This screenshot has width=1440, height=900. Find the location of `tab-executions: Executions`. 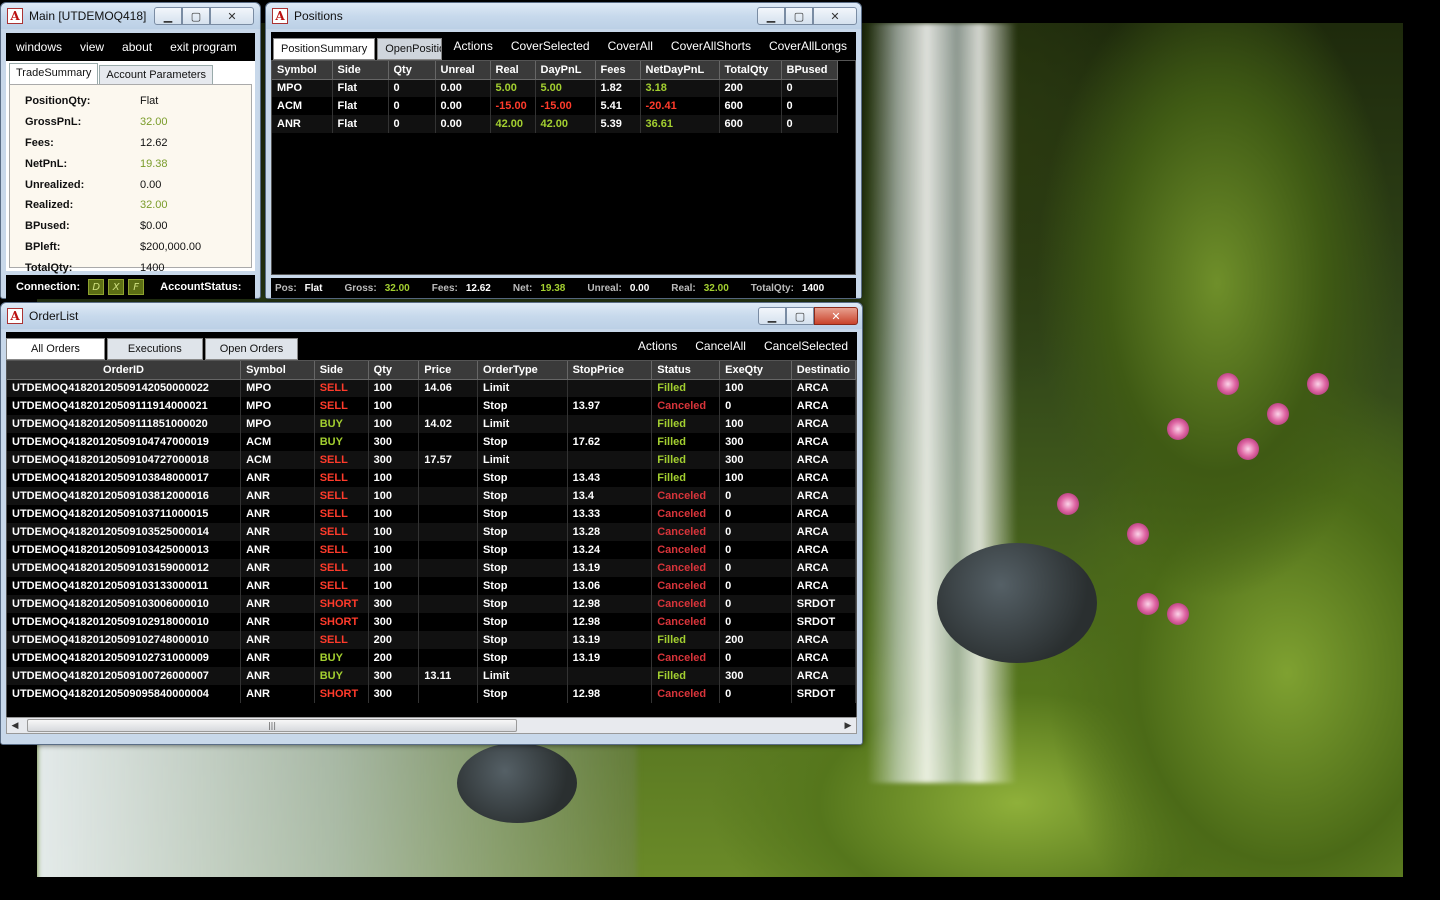

tab-executions: Executions is located at coordinates (154, 349).